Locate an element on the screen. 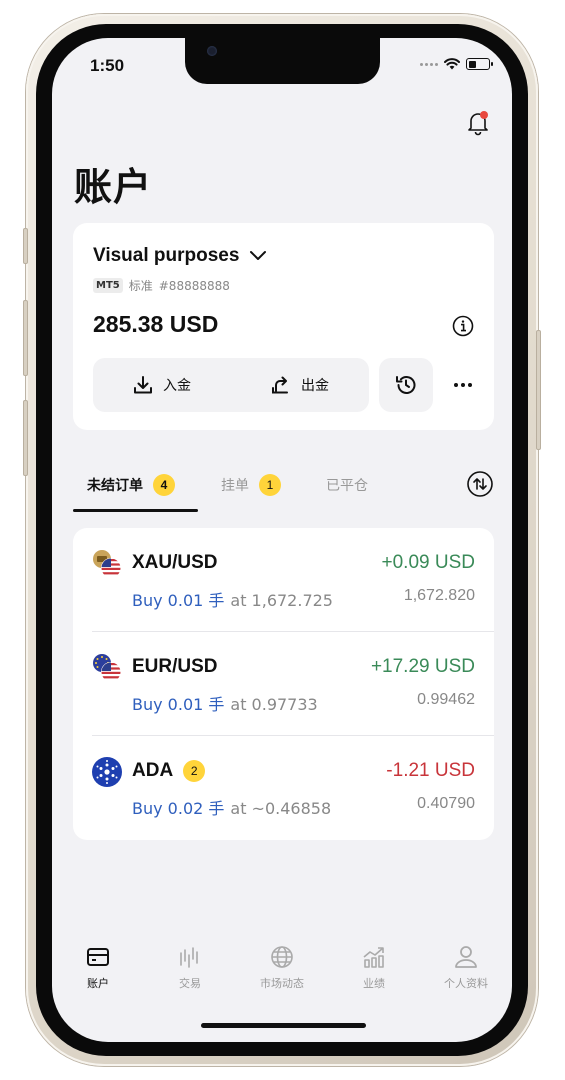  symbol-label: ADA is located at coordinates (153, 770).